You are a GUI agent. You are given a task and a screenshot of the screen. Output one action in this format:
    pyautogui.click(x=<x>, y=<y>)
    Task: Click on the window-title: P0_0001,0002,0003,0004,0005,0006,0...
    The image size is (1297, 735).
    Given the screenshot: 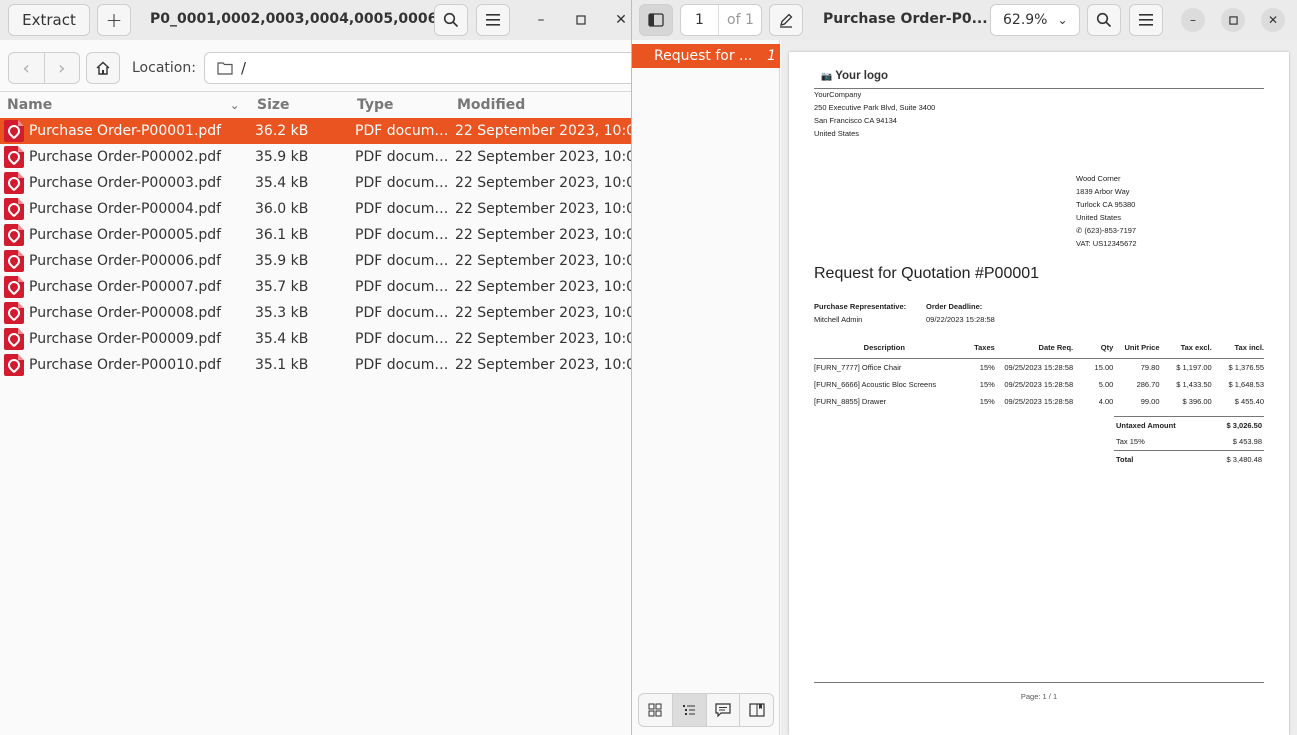 What is the action you would take?
    pyautogui.click(x=309, y=19)
    